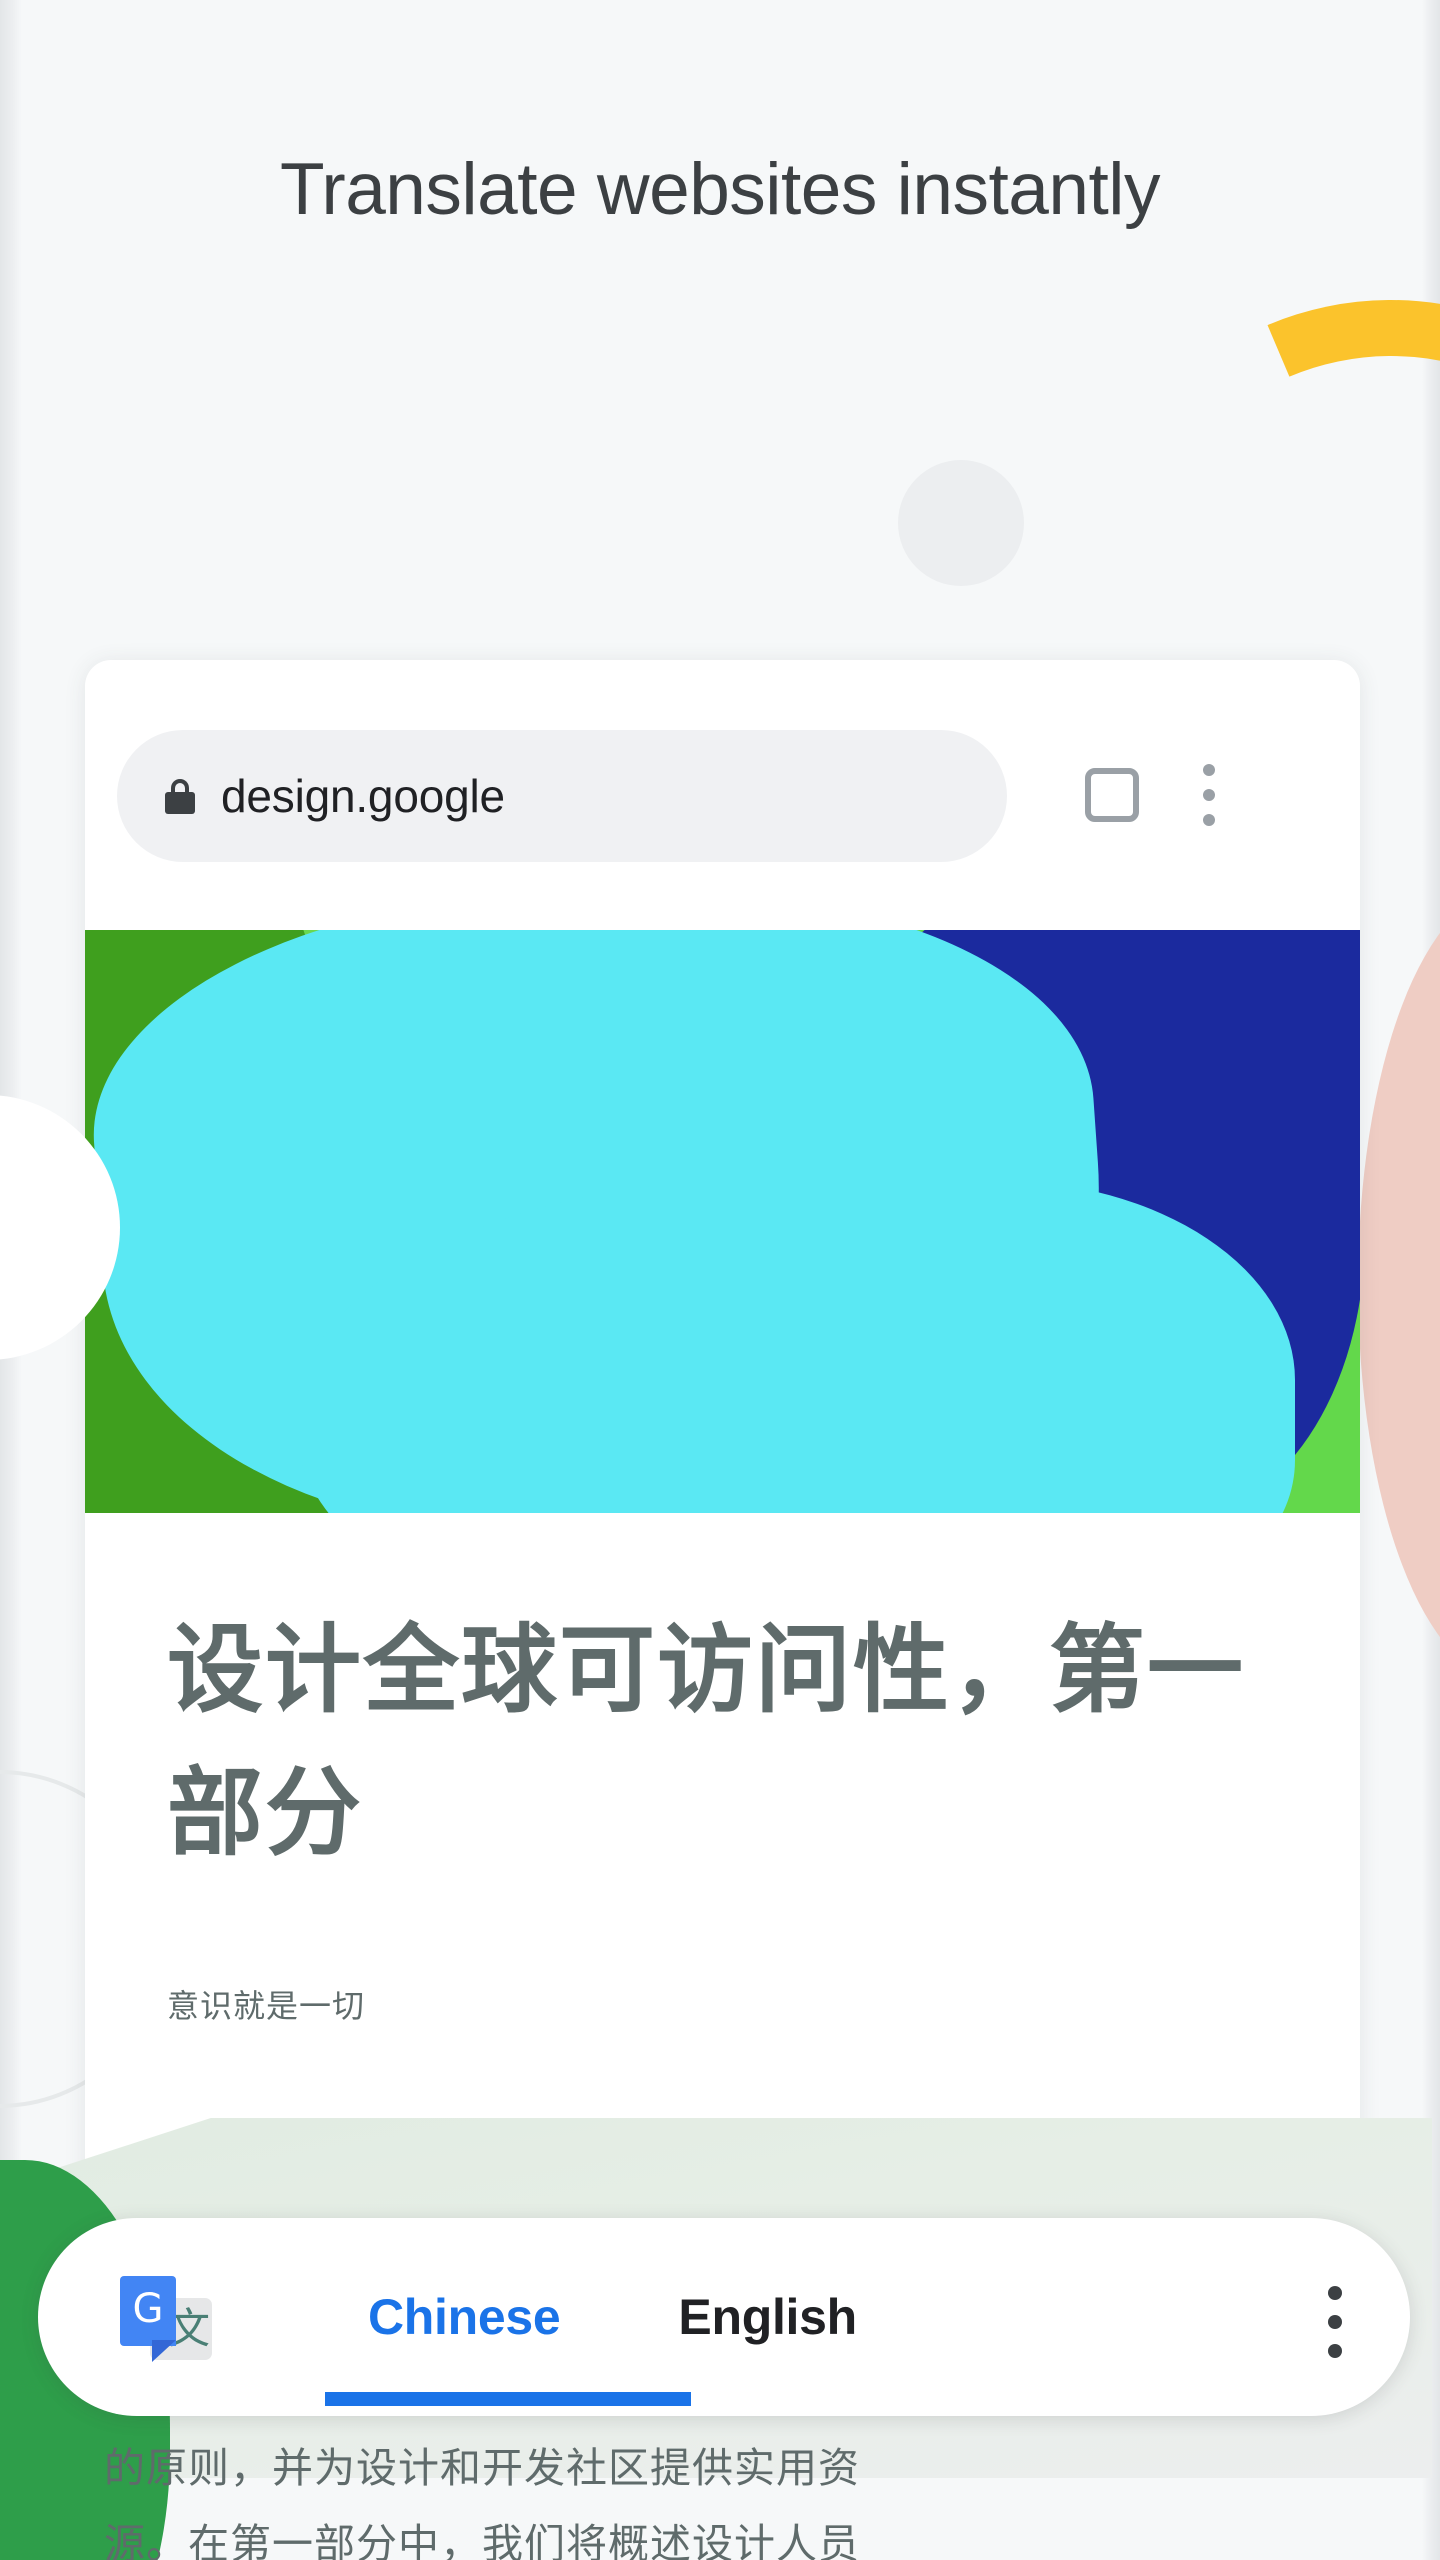 Image resolution: width=1440 pixels, height=2560 pixels. What do you see at coordinates (363, 796) in the screenshot?
I see `address-bar-url: design.google` at bounding box center [363, 796].